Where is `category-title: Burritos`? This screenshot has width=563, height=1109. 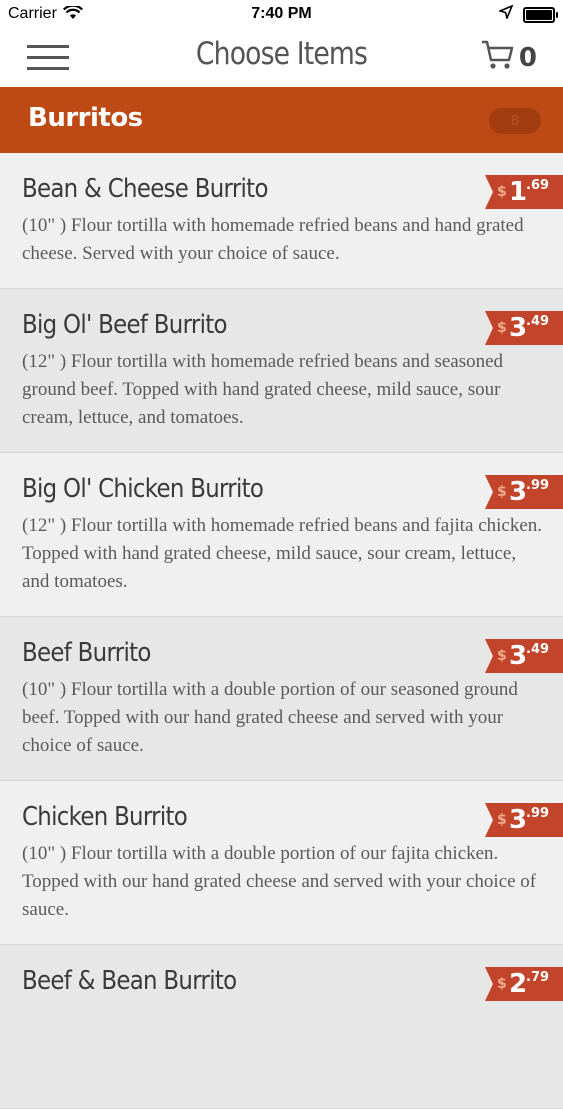
category-title: Burritos is located at coordinates (85, 118).